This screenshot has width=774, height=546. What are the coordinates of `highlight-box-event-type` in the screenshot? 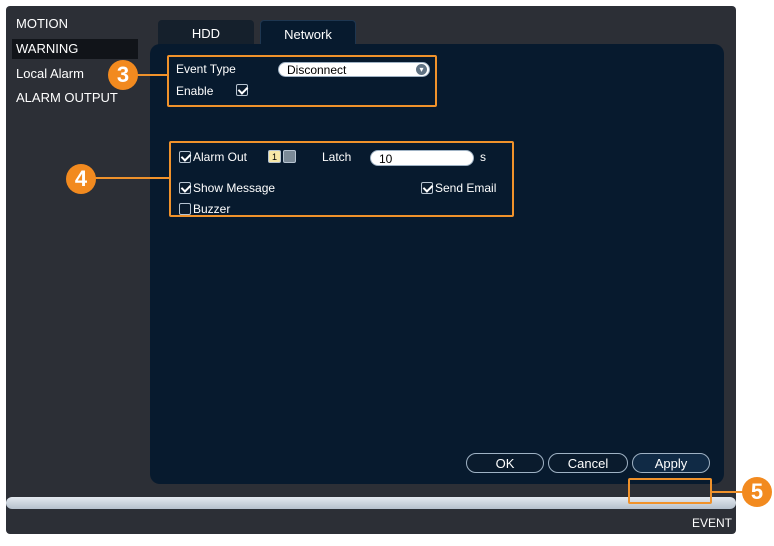 It's located at (302, 81).